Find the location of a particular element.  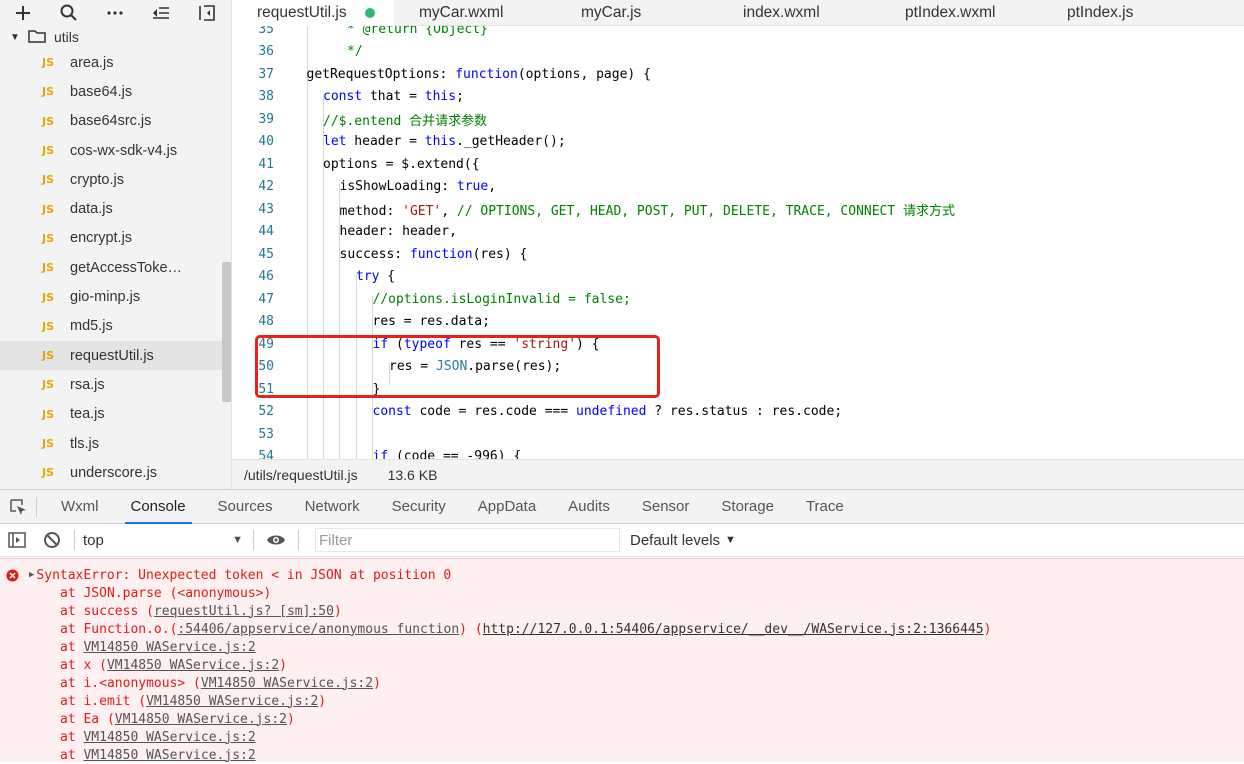

file-name: area.js is located at coordinates (92, 62).